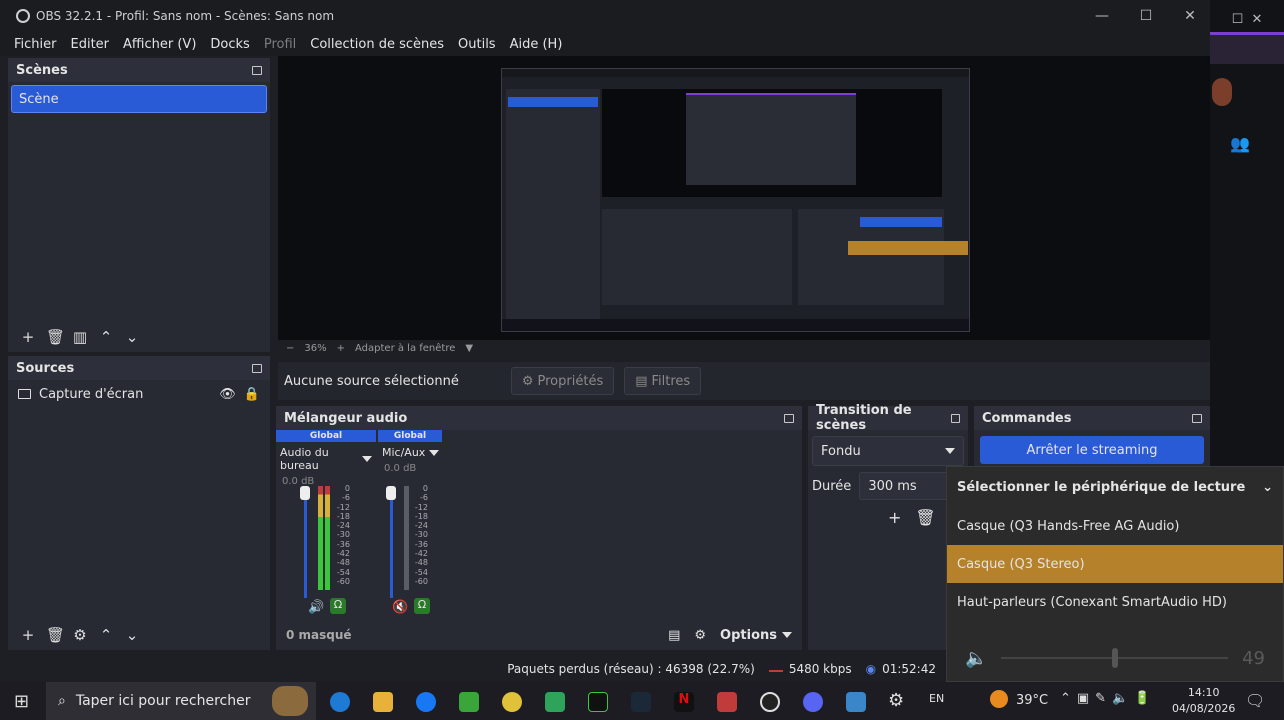 The width and height of the screenshot is (1284, 720). What do you see at coordinates (340, 702) in the screenshot?
I see `edge-icon` at bounding box center [340, 702].